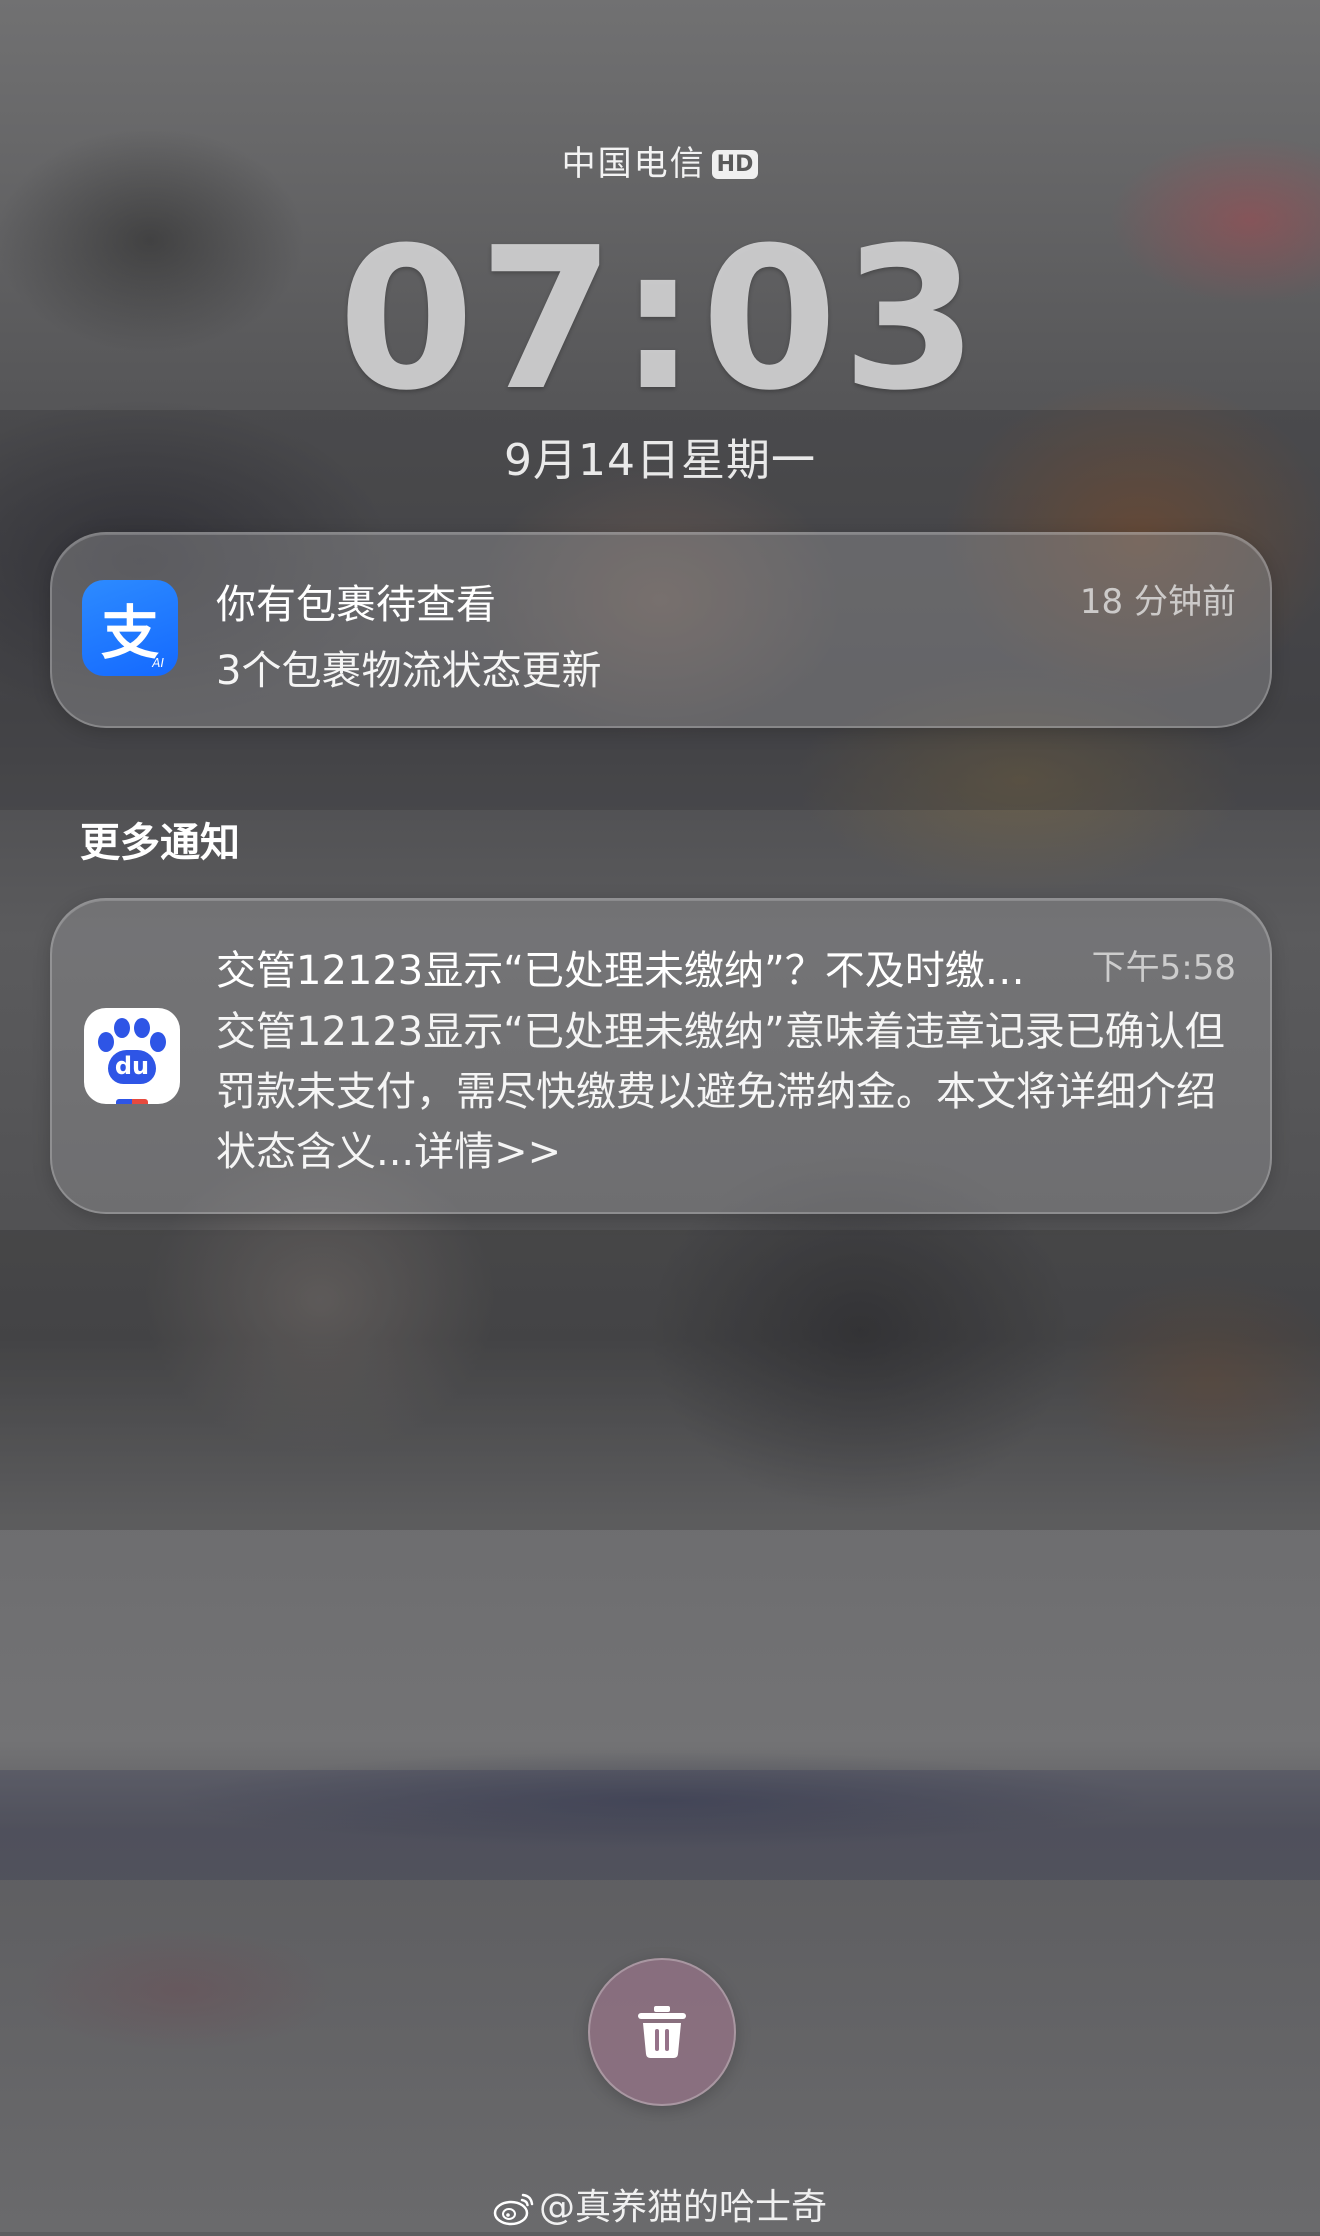 The width and height of the screenshot is (1320, 2236). Describe the element at coordinates (132, 1101) in the screenshot. I see `baidu-bar` at that location.